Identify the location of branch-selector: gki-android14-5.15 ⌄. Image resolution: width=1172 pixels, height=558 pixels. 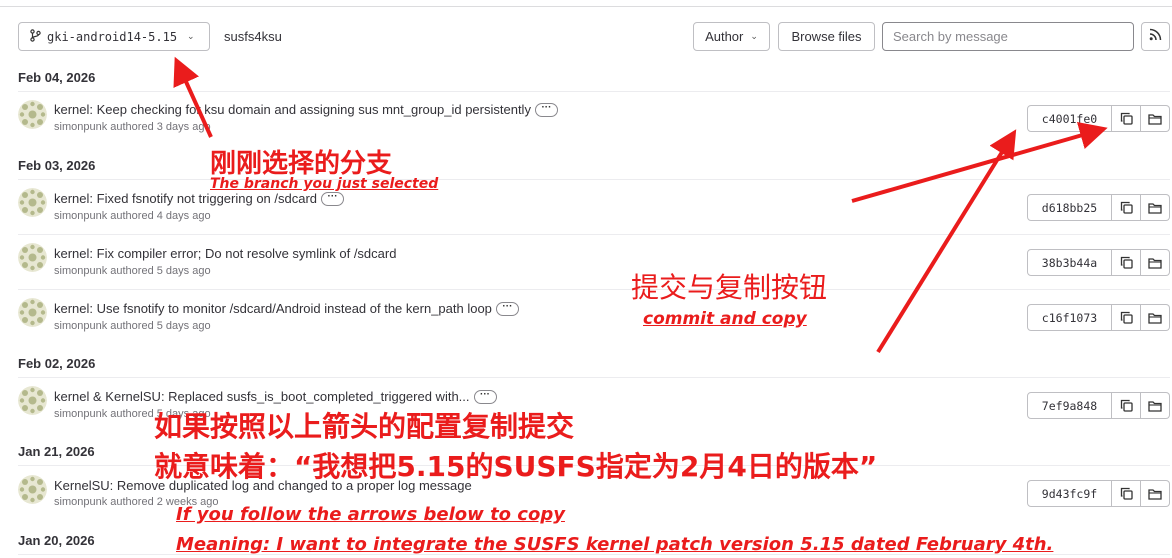
(114, 36).